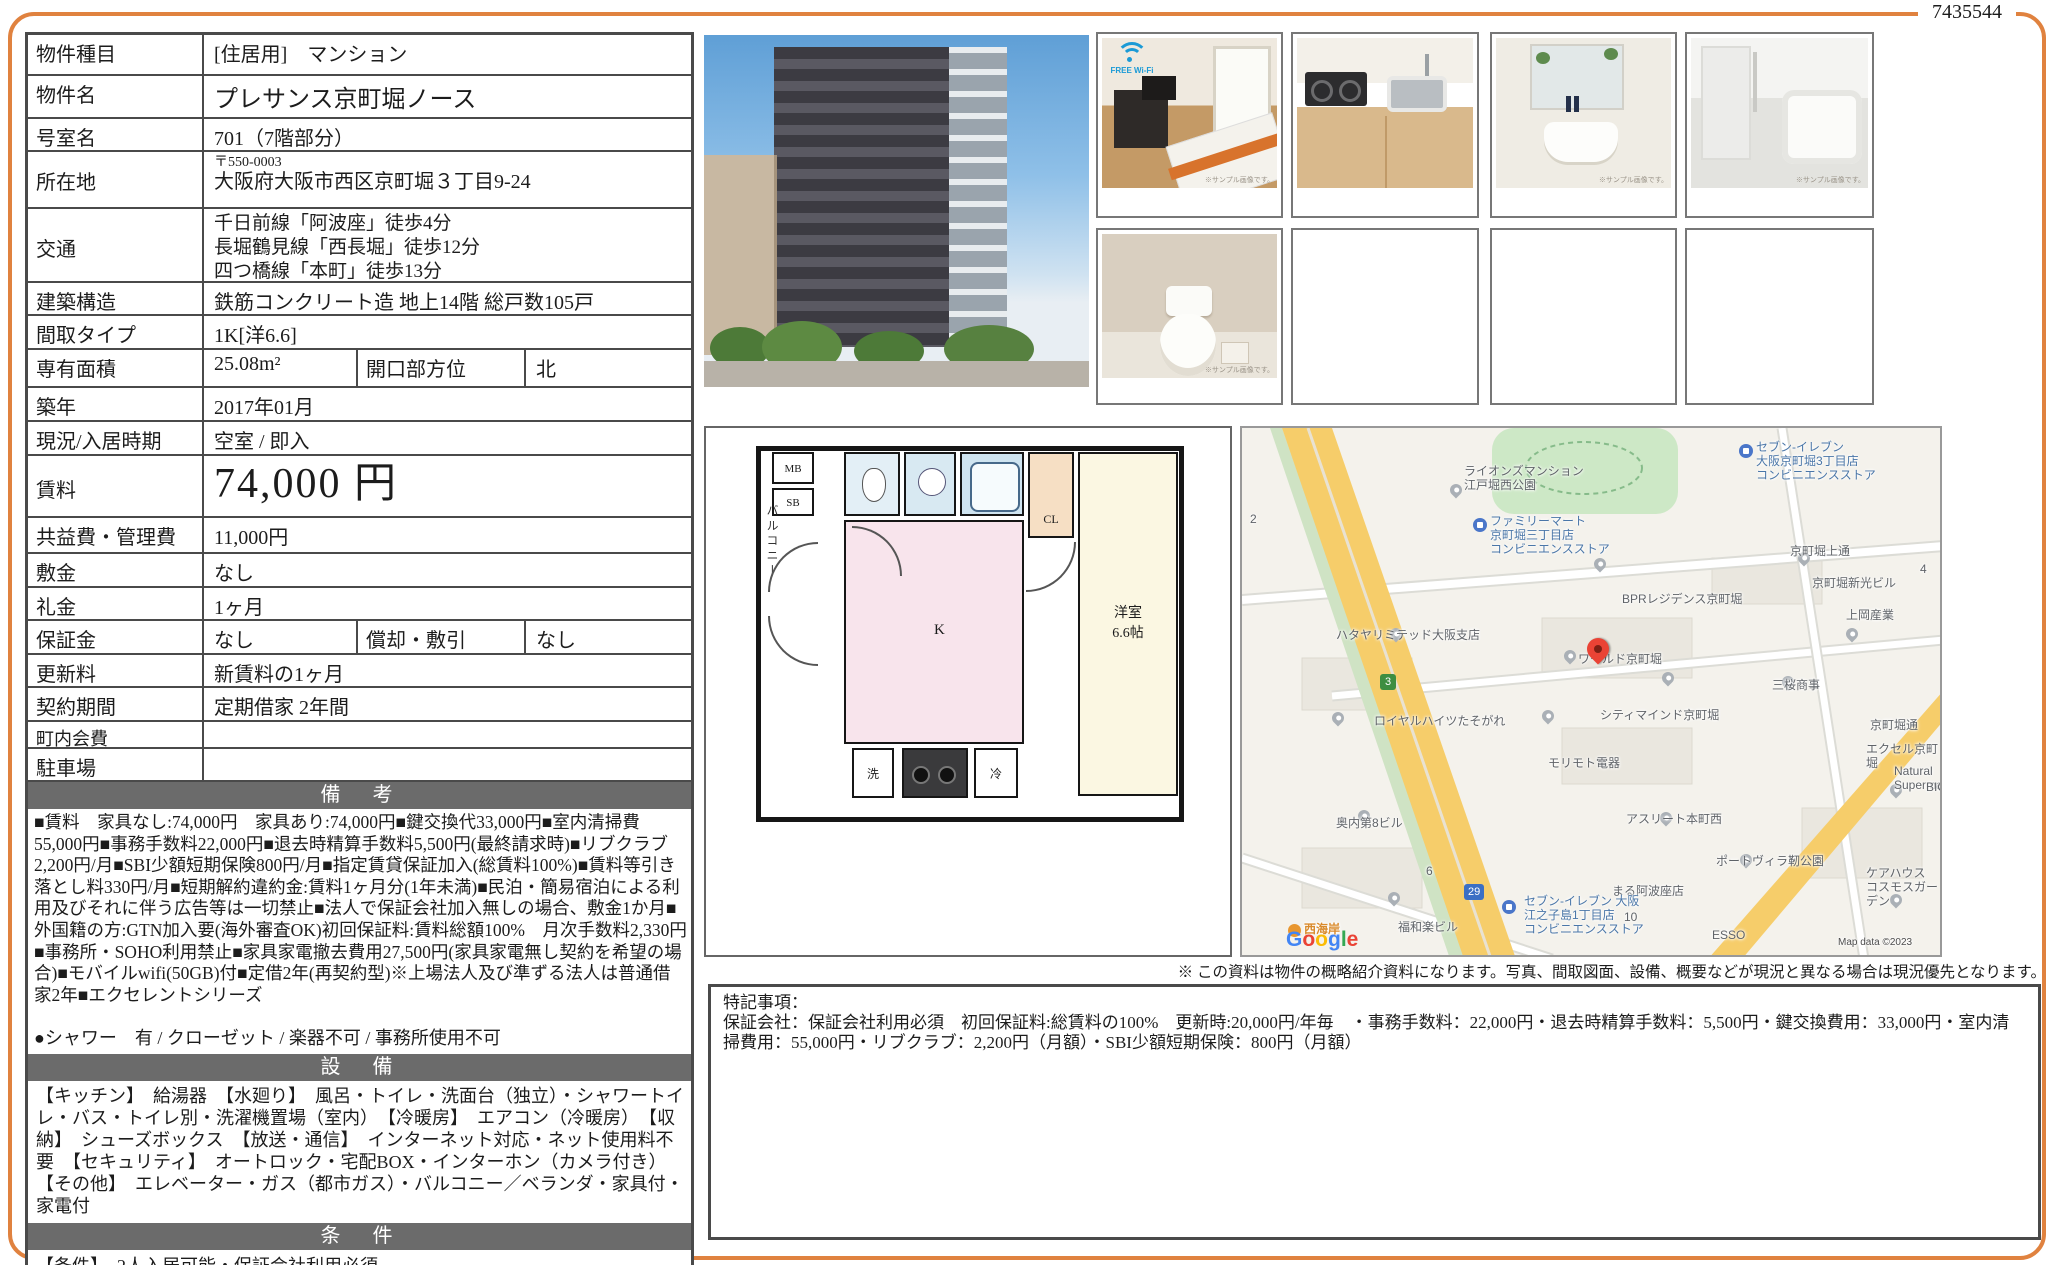 Image resolution: width=2056 pixels, height=1265 pixels. Describe the element at coordinates (328, 271) in the screenshot. I see `transit-line: 四つ橋線「本町」徒歩13分` at that location.